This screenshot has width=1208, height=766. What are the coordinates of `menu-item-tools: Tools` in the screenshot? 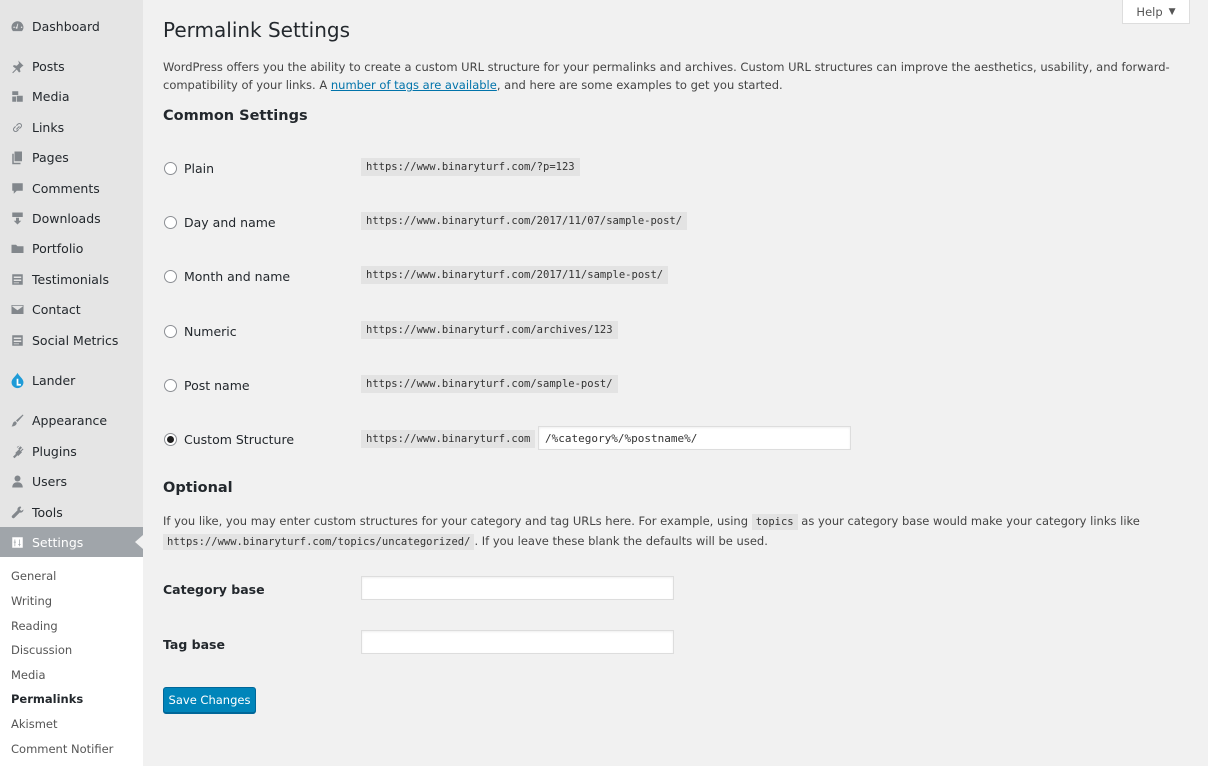 It's located at (71, 512).